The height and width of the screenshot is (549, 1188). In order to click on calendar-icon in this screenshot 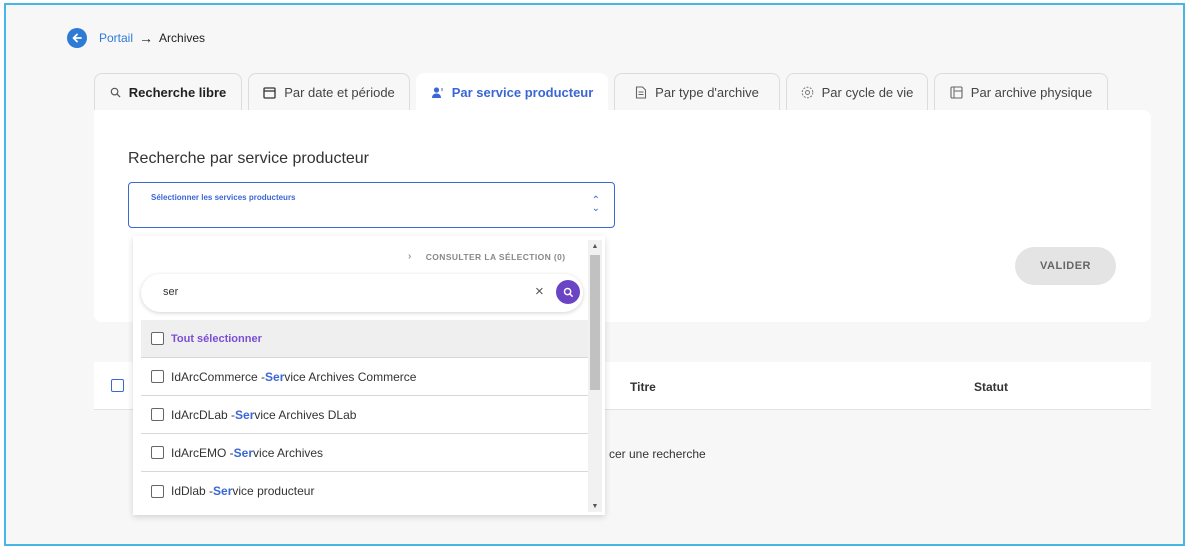, I will do `click(269, 92)`.